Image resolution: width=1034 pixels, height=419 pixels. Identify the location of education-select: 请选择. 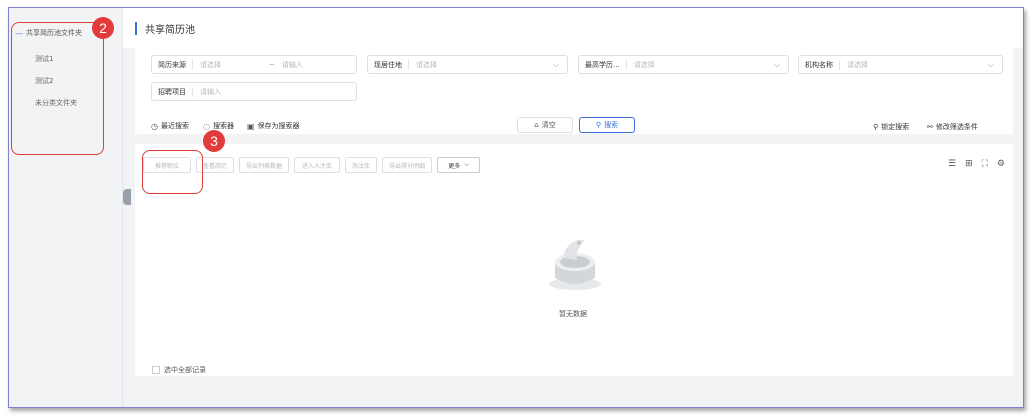
(641, 65).